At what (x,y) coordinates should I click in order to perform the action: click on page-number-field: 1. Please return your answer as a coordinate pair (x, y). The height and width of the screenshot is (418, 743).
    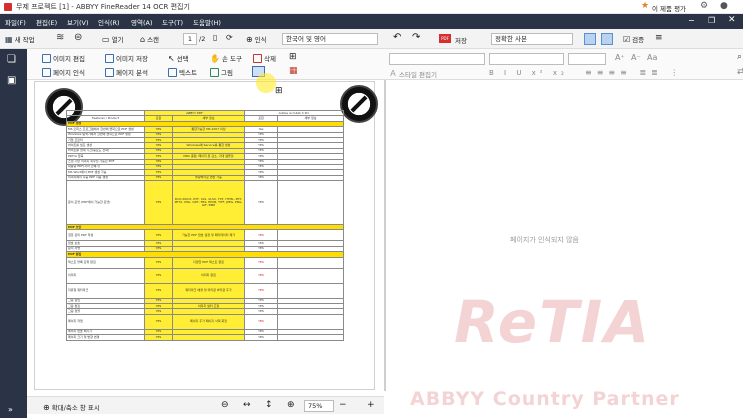
    Looking at the image, I should click on (190, 39).